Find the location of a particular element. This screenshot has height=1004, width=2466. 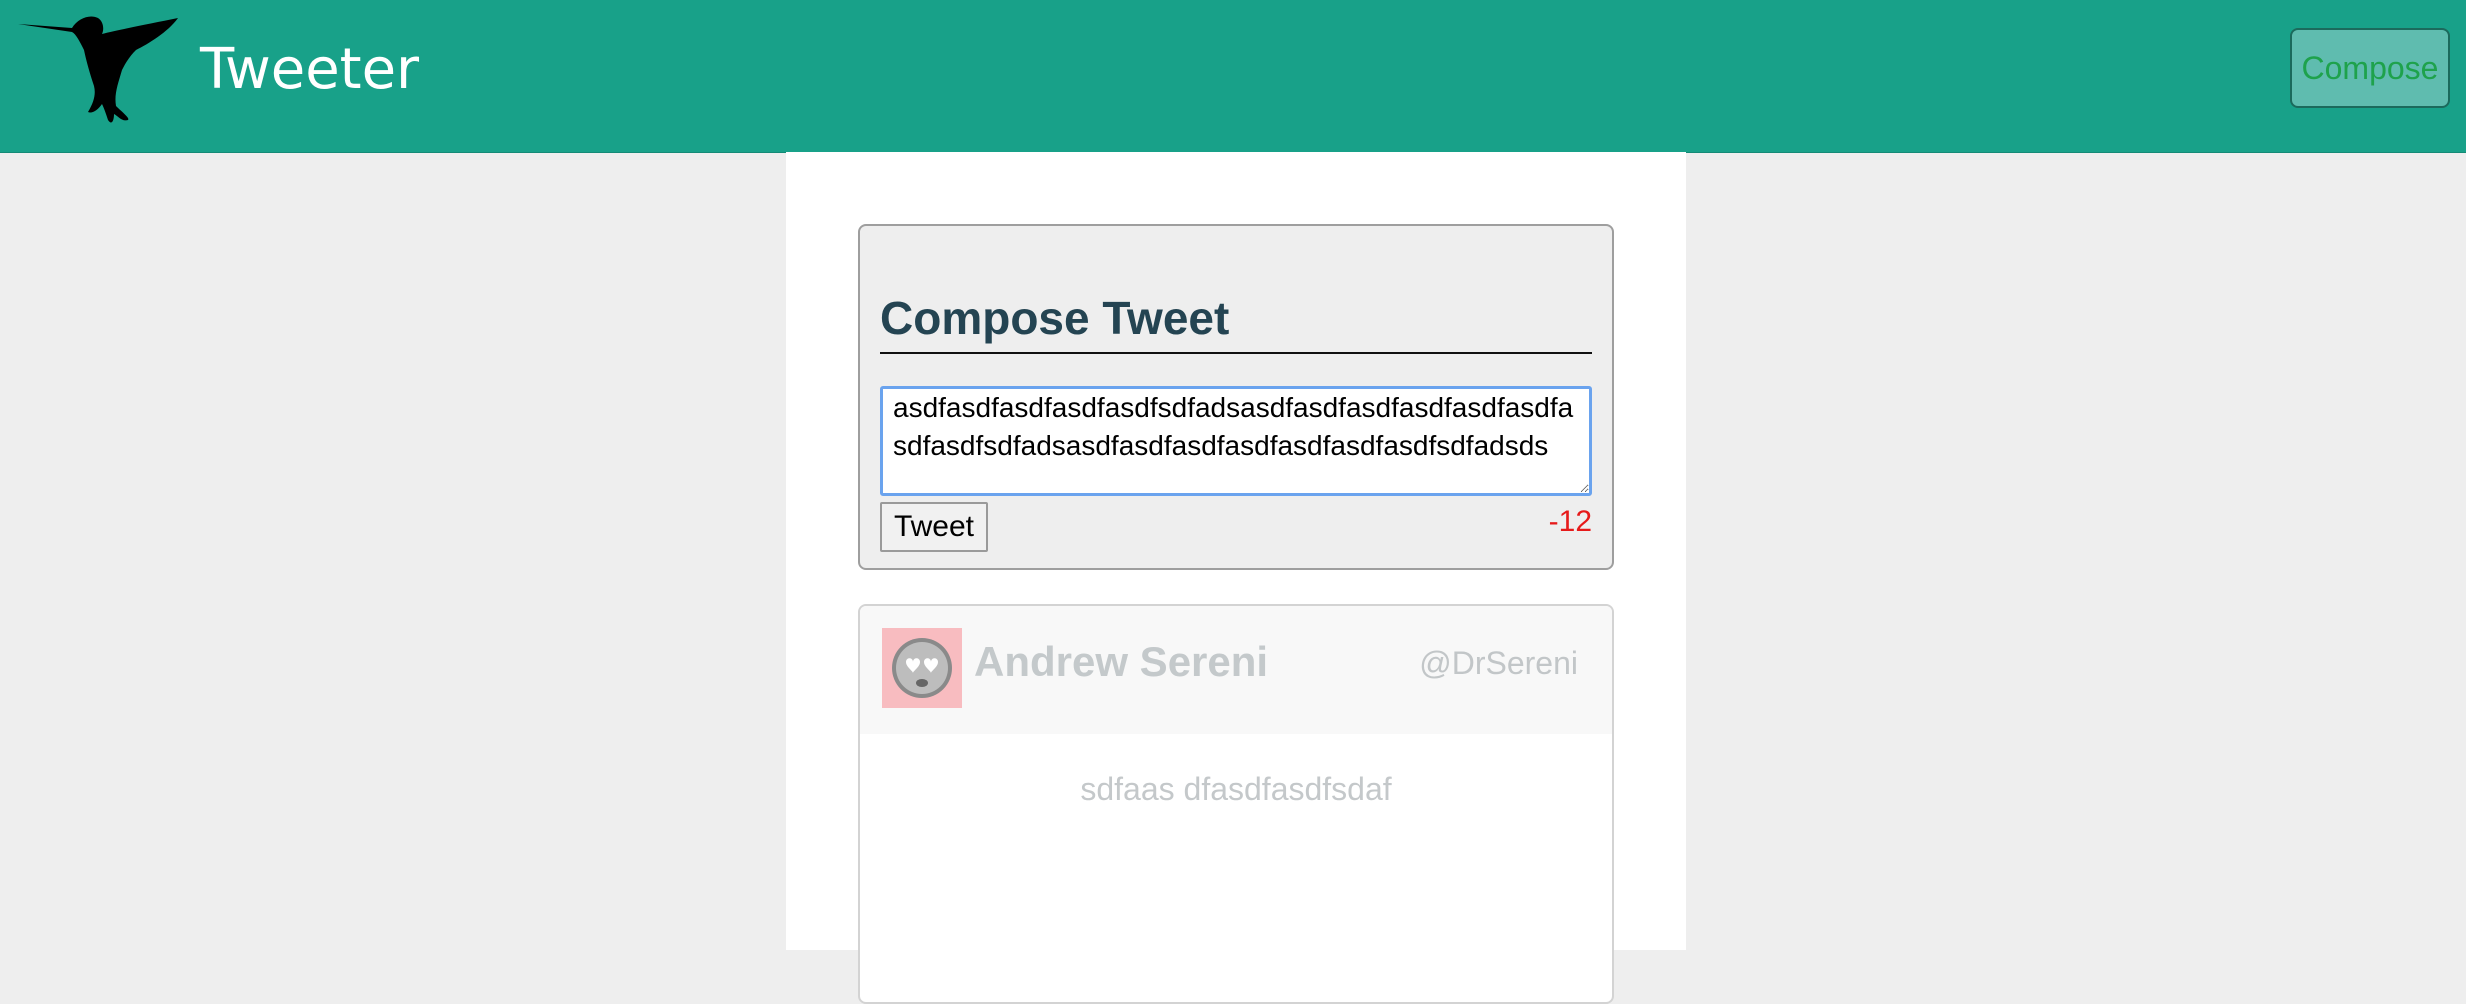

tweet-submit-button: Tweet is located at coordinates (934, 527).